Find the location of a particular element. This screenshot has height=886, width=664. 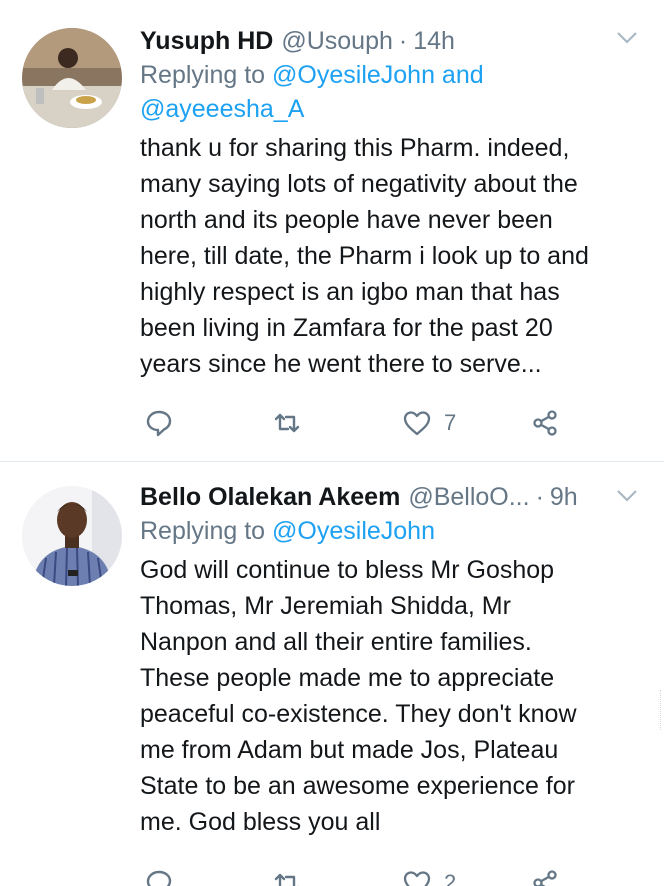

replying-to: Replying to @OyesileJohn is located at coordinates (392, 531).